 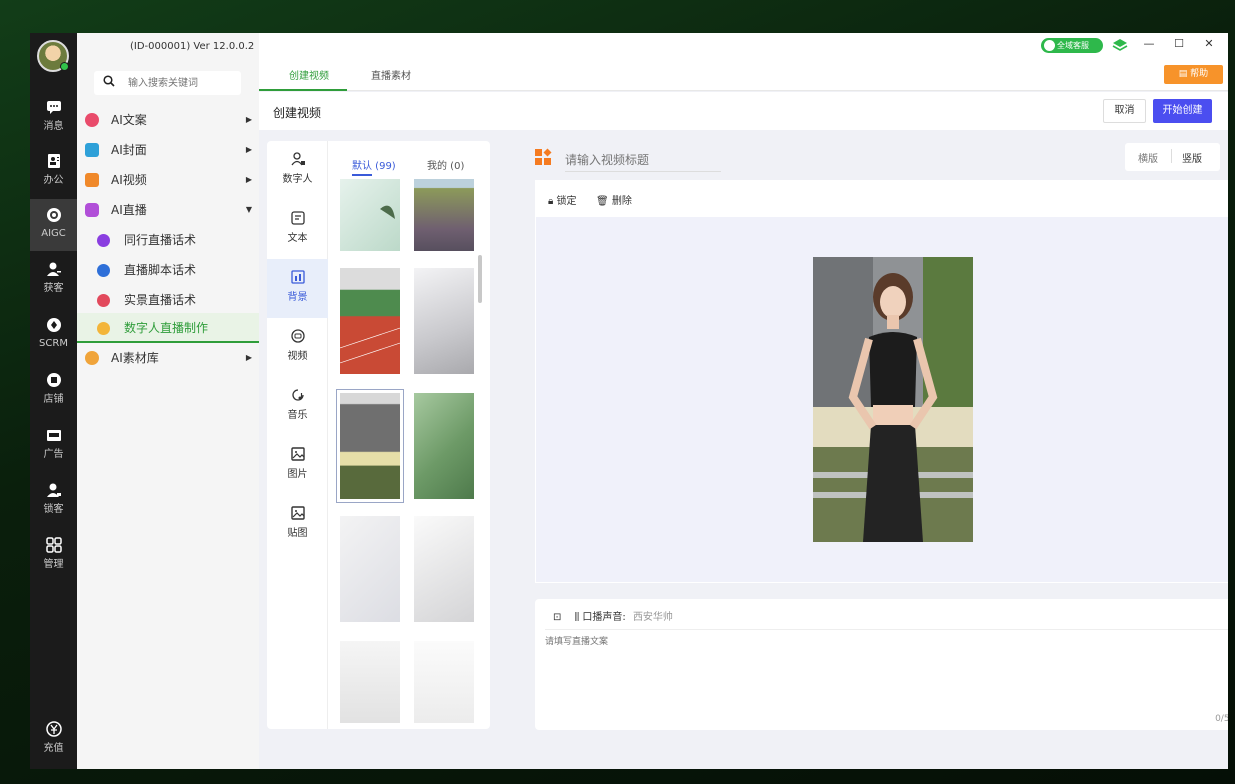 I want to click on rail-item-messages: 消息, so click(x=53, y=117).